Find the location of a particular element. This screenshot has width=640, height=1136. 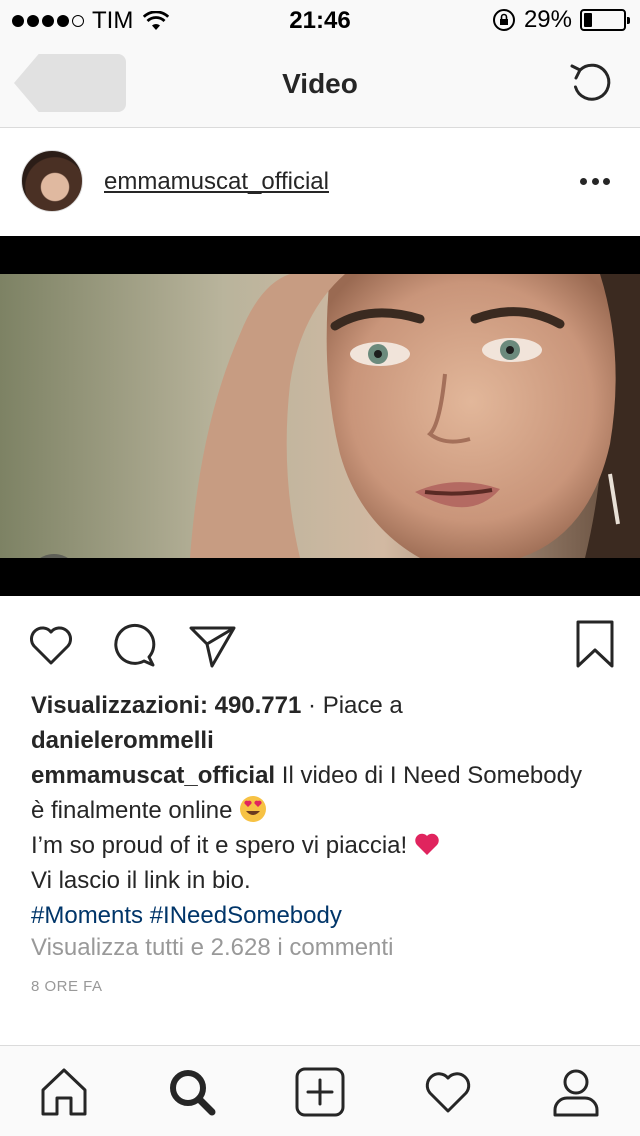

views-line: Visualizzazioni: 490.771 · Piace a is located at coordinates (326, 705).